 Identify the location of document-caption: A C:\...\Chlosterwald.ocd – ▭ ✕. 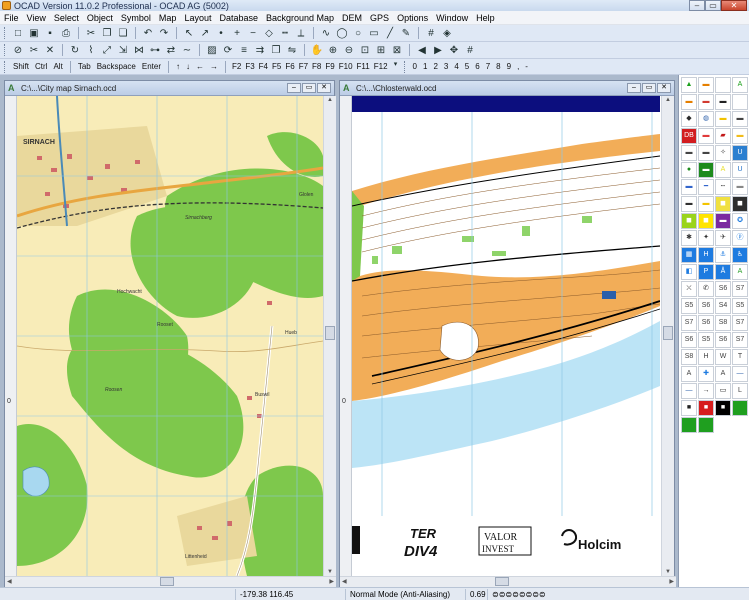
(507, 88).